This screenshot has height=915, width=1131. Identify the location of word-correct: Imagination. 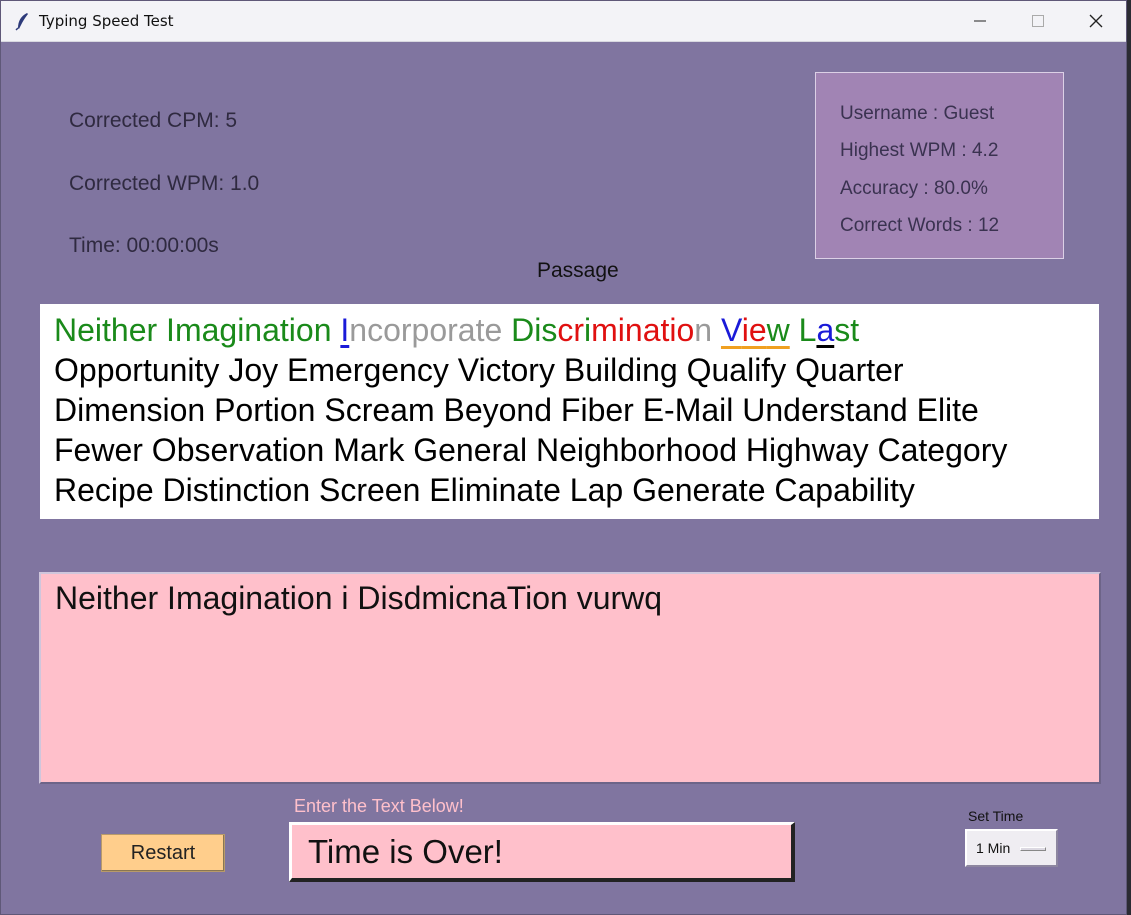
(249, 330).